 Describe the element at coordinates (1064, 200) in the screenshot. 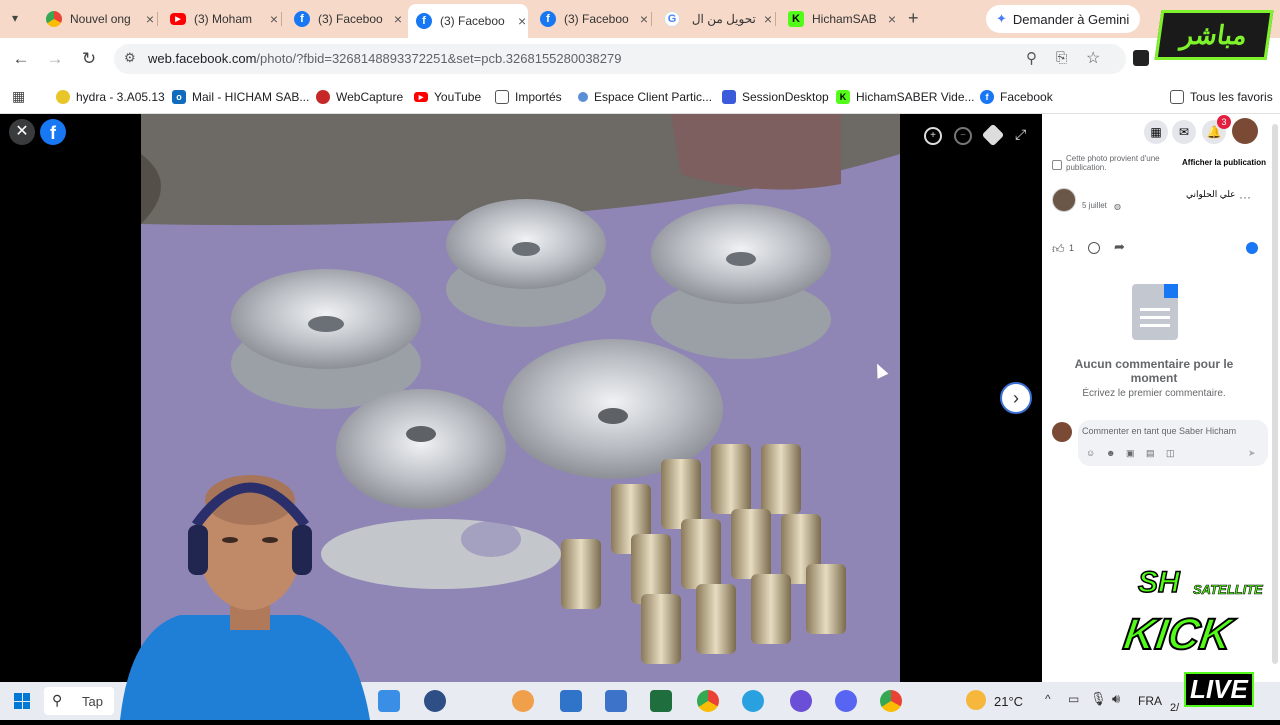

I see `author-avatar` at that location.